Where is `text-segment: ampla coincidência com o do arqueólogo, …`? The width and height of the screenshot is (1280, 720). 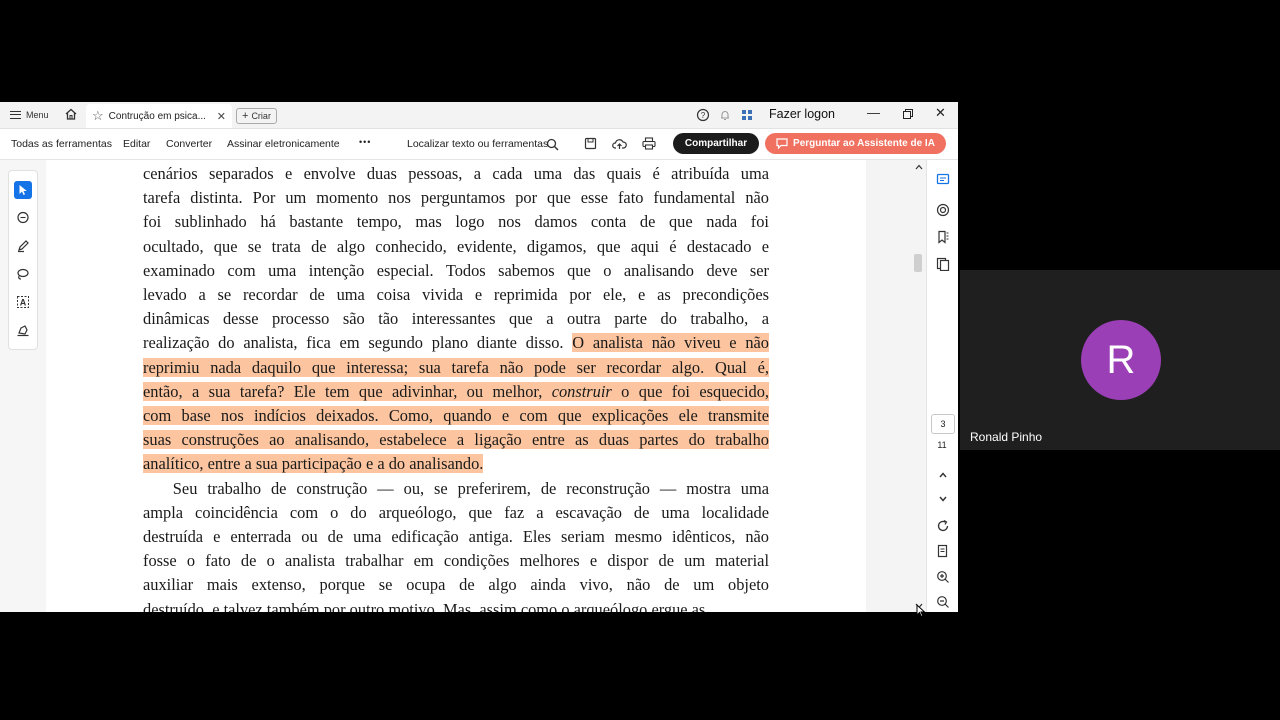 text-segment: ampla coincidência com o do arqueólogo, … is located at coordinates (456, 512).